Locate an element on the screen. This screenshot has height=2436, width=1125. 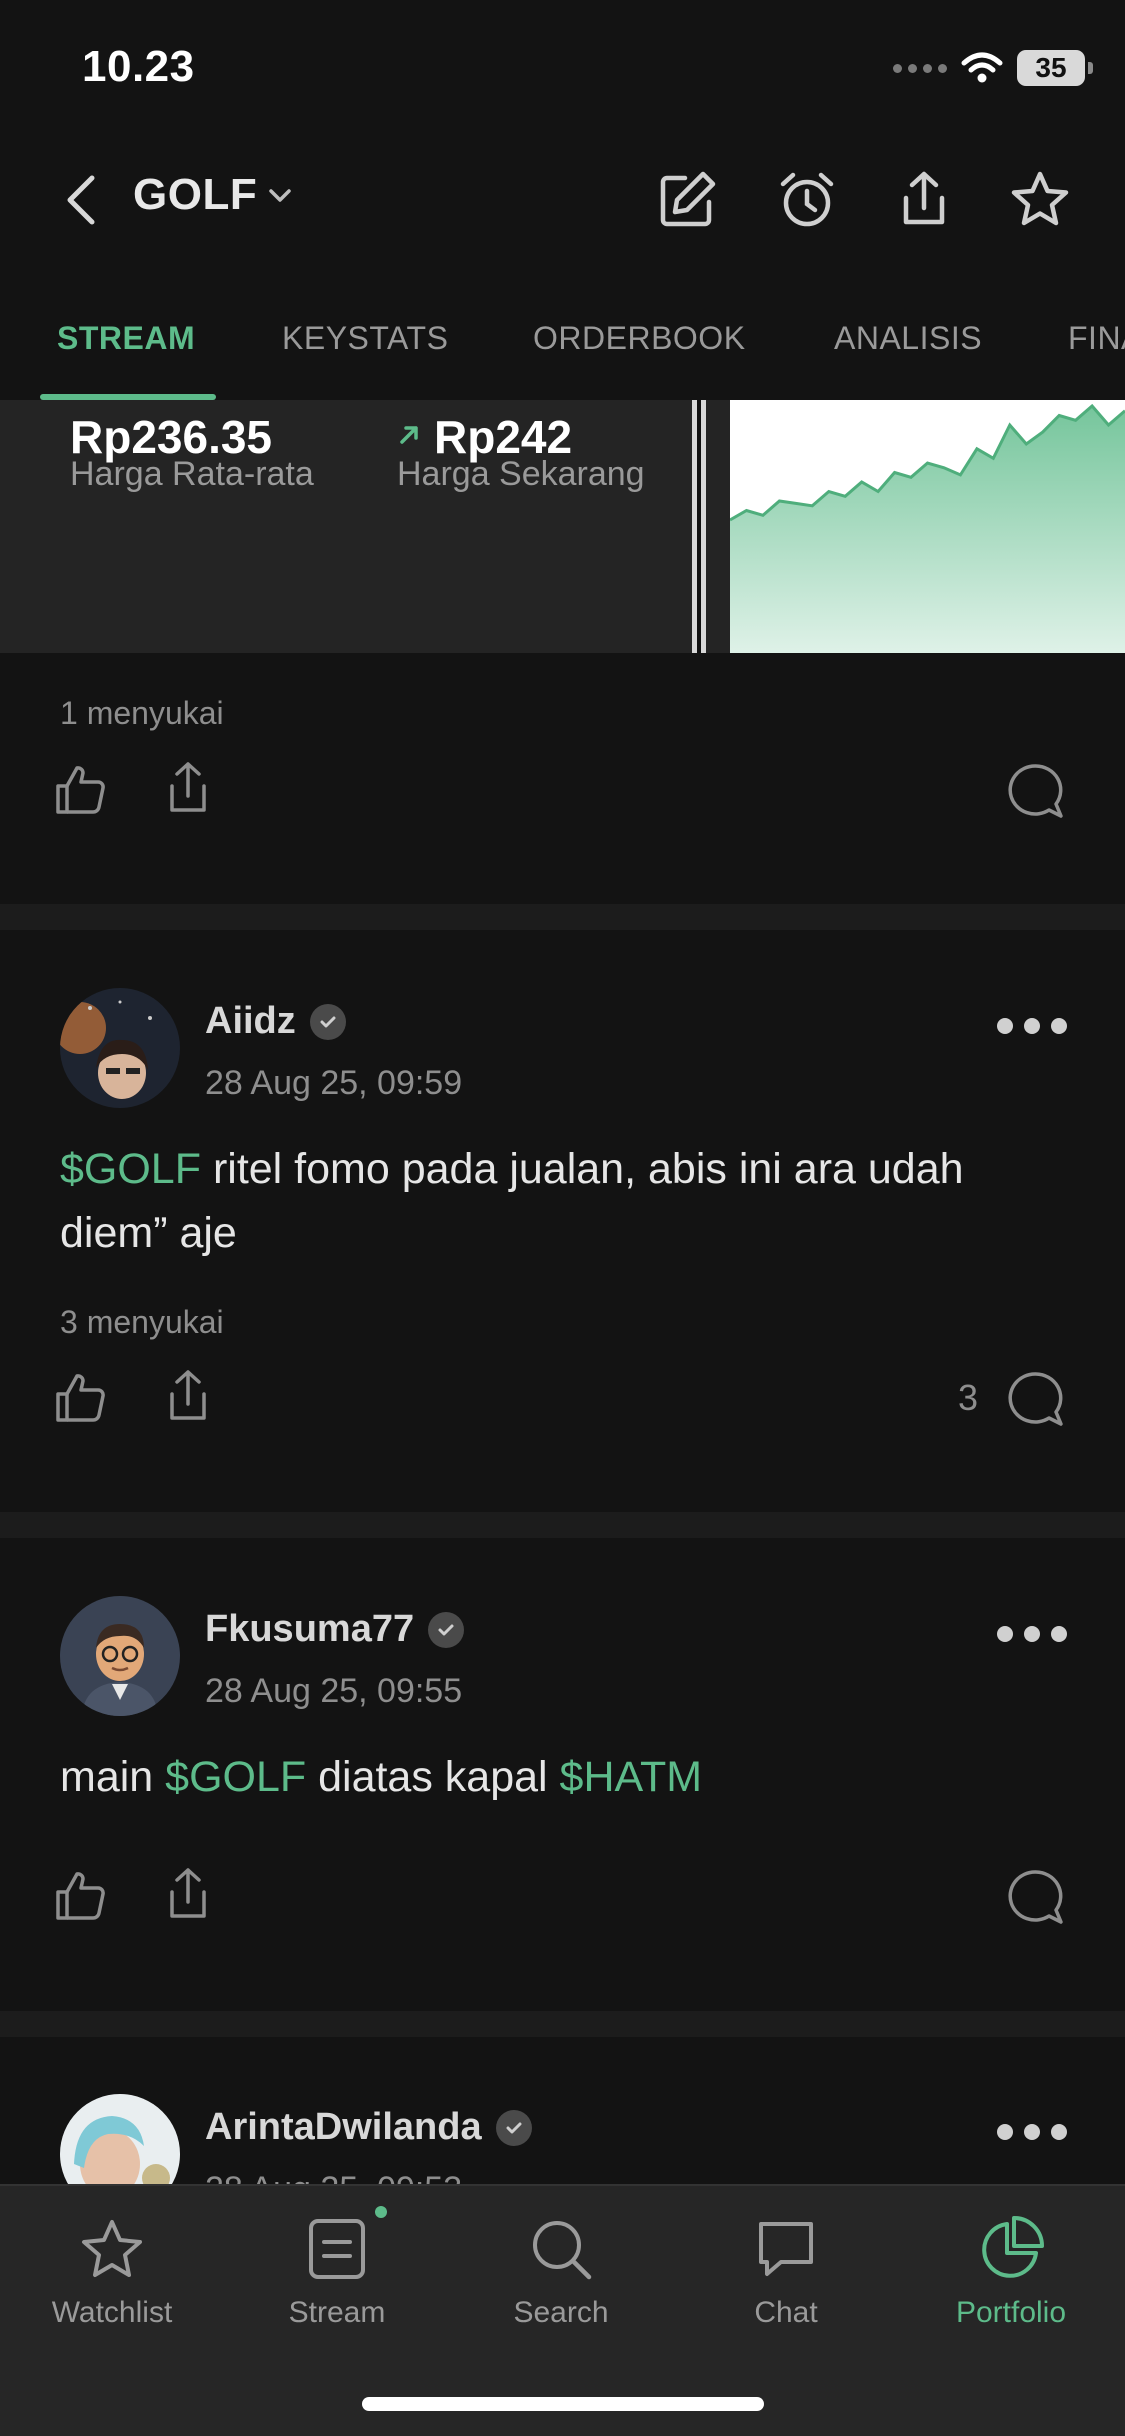
back-button is located at coordinates (83, 200).